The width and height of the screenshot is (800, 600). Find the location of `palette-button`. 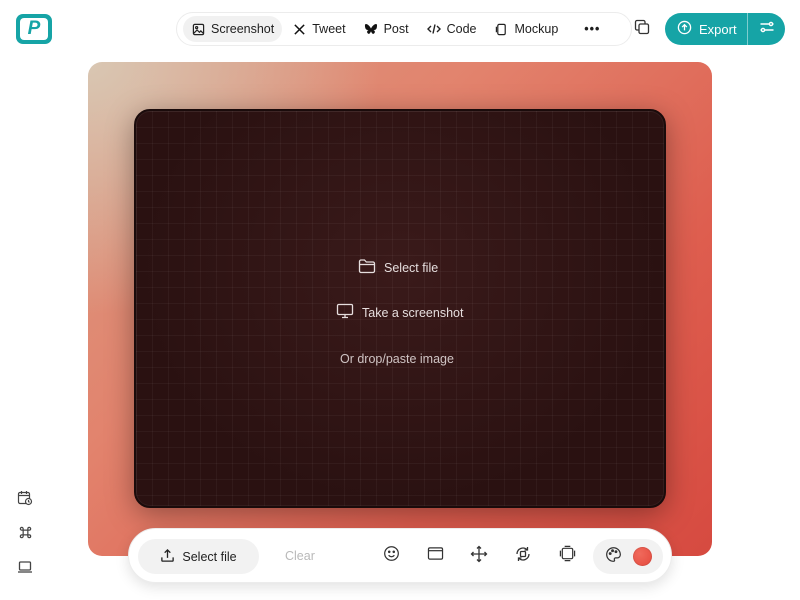

palette-button is located at coordinates (613, 557).